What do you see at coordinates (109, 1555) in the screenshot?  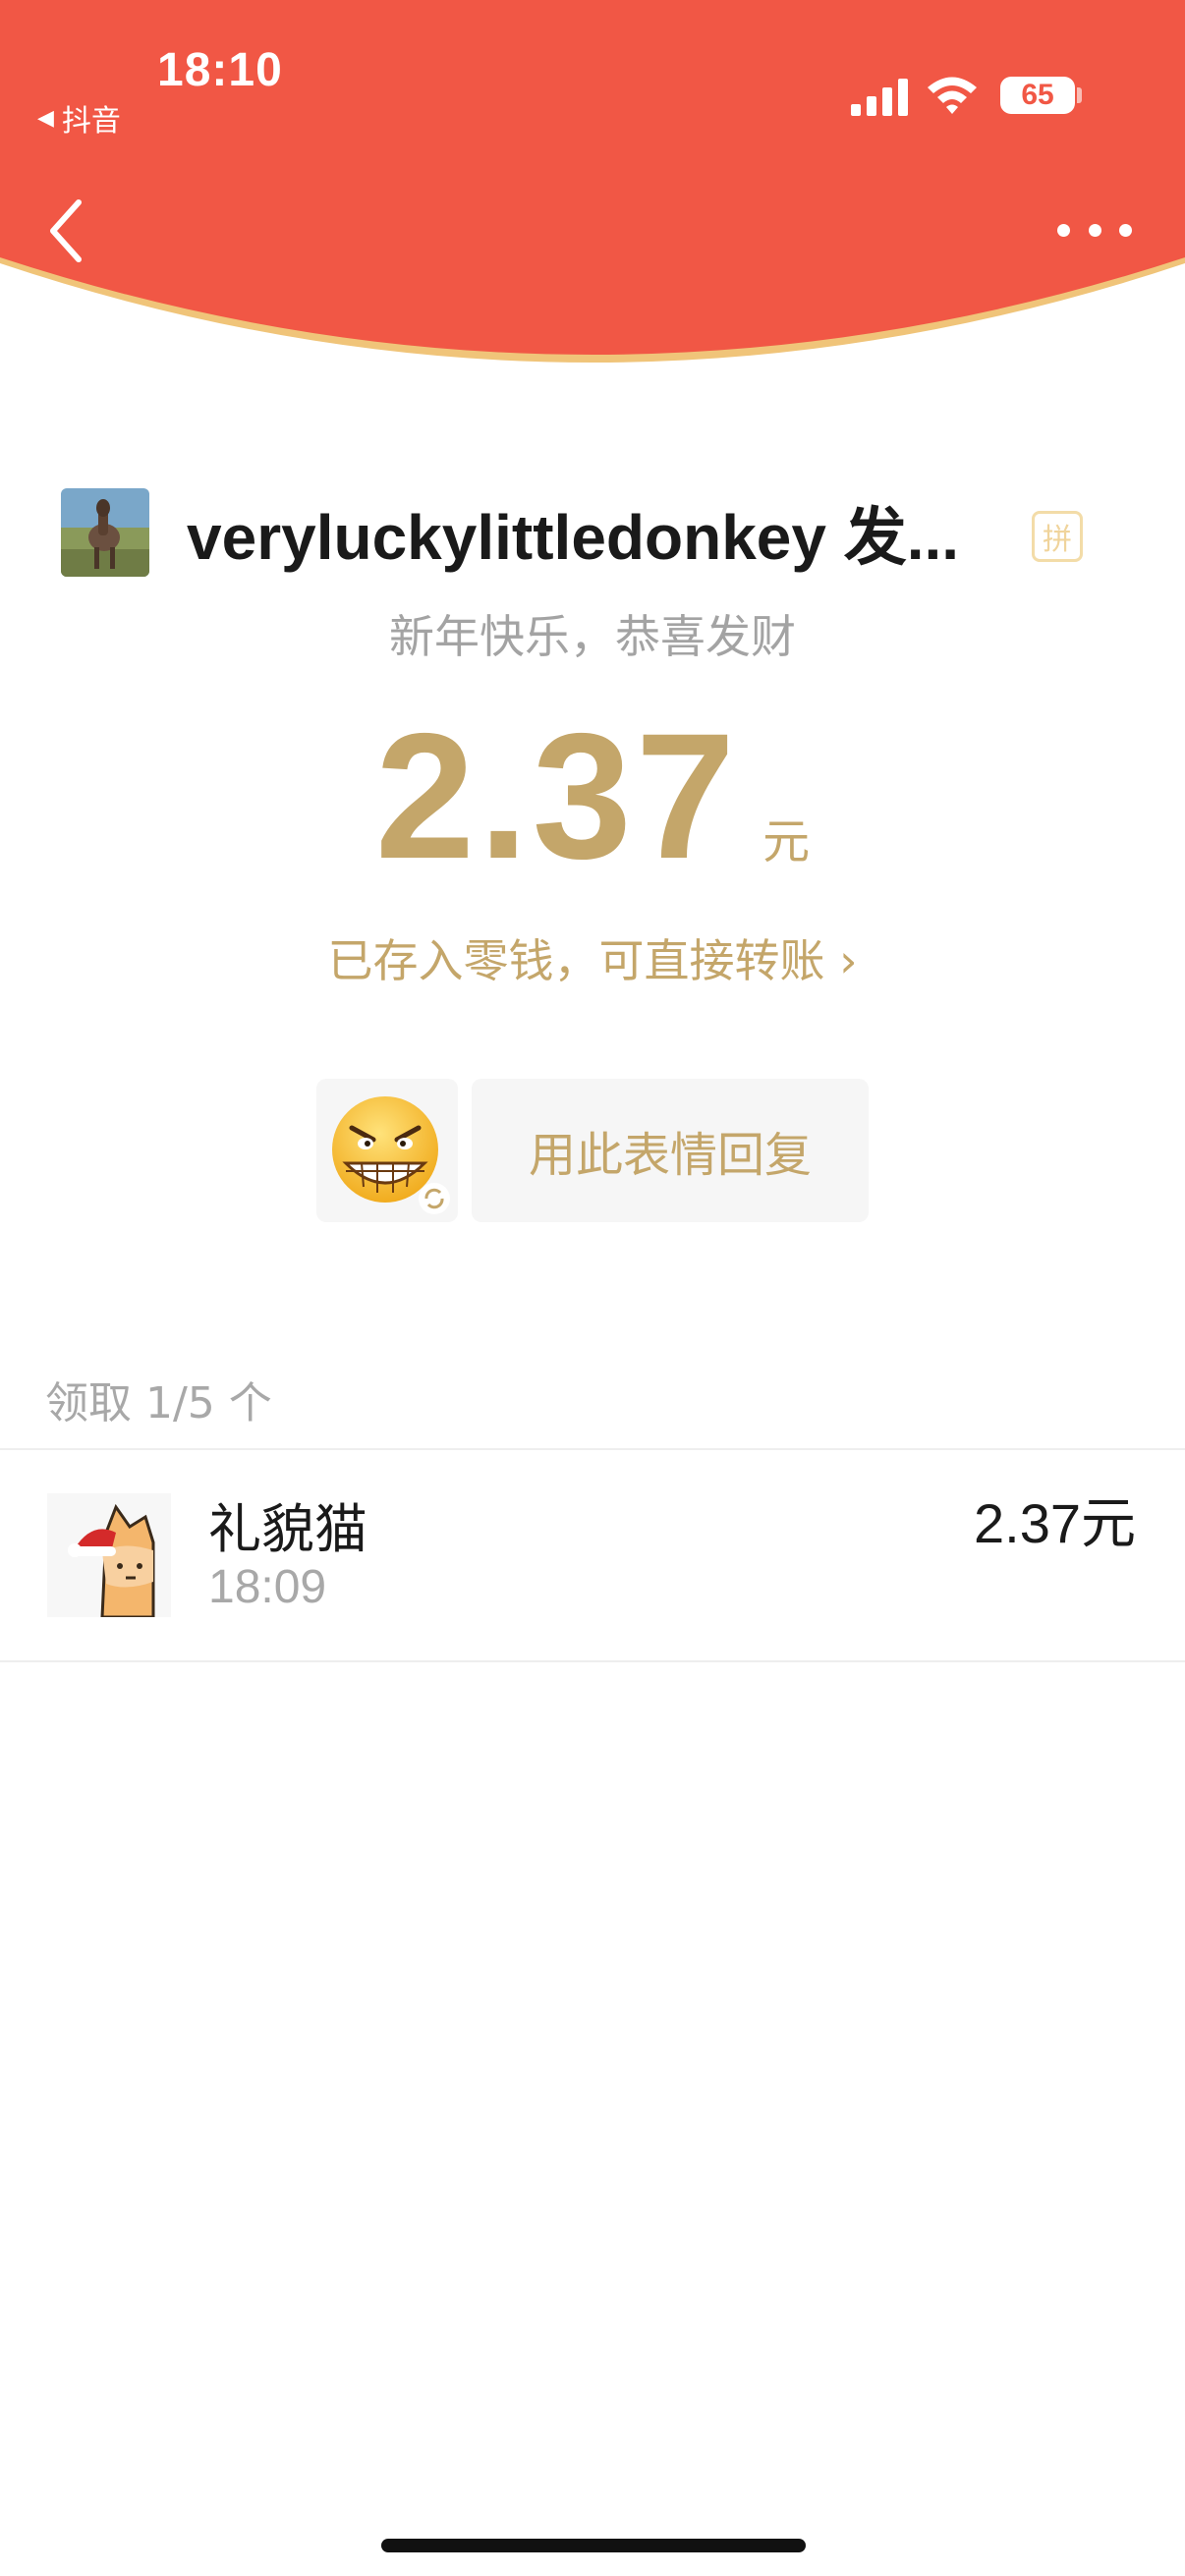 I see `claimer-avatar` at bounding box center [109, 1555].